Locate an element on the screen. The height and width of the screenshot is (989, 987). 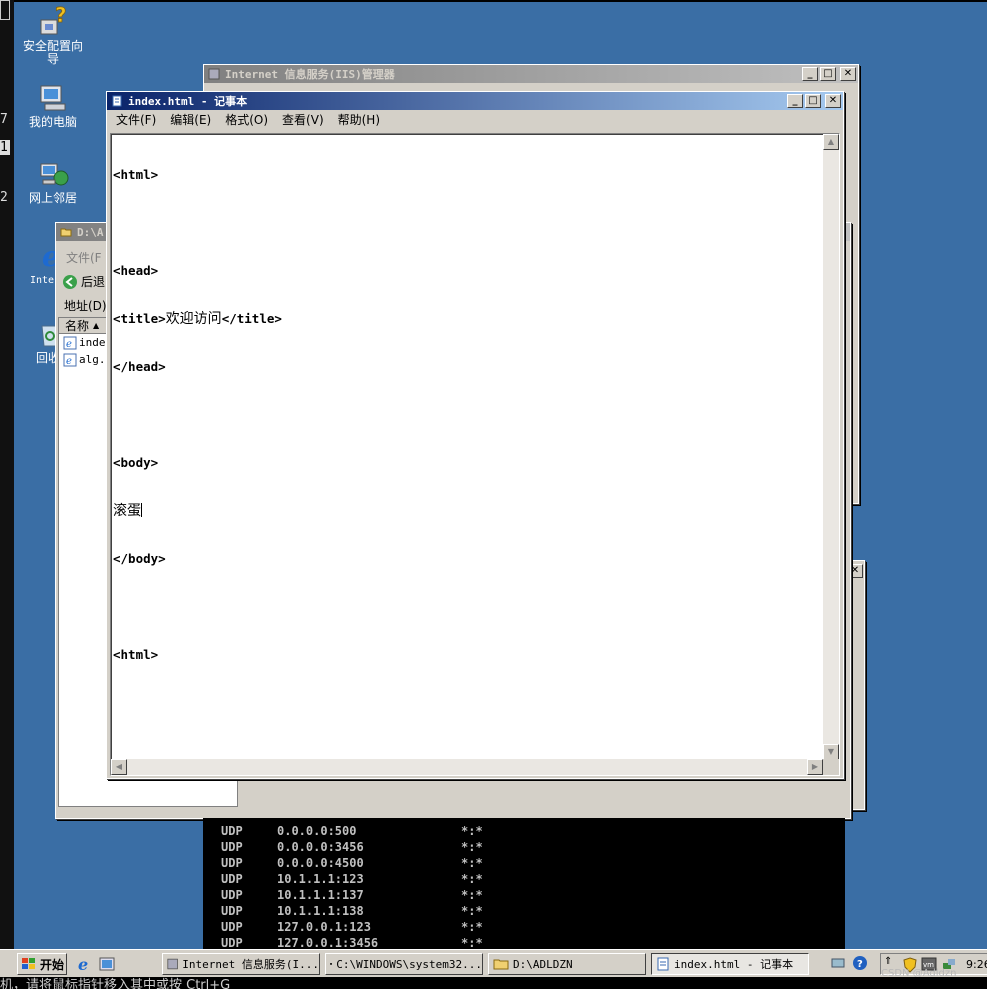
help-icon: ? is located at coordinates (860, 963).